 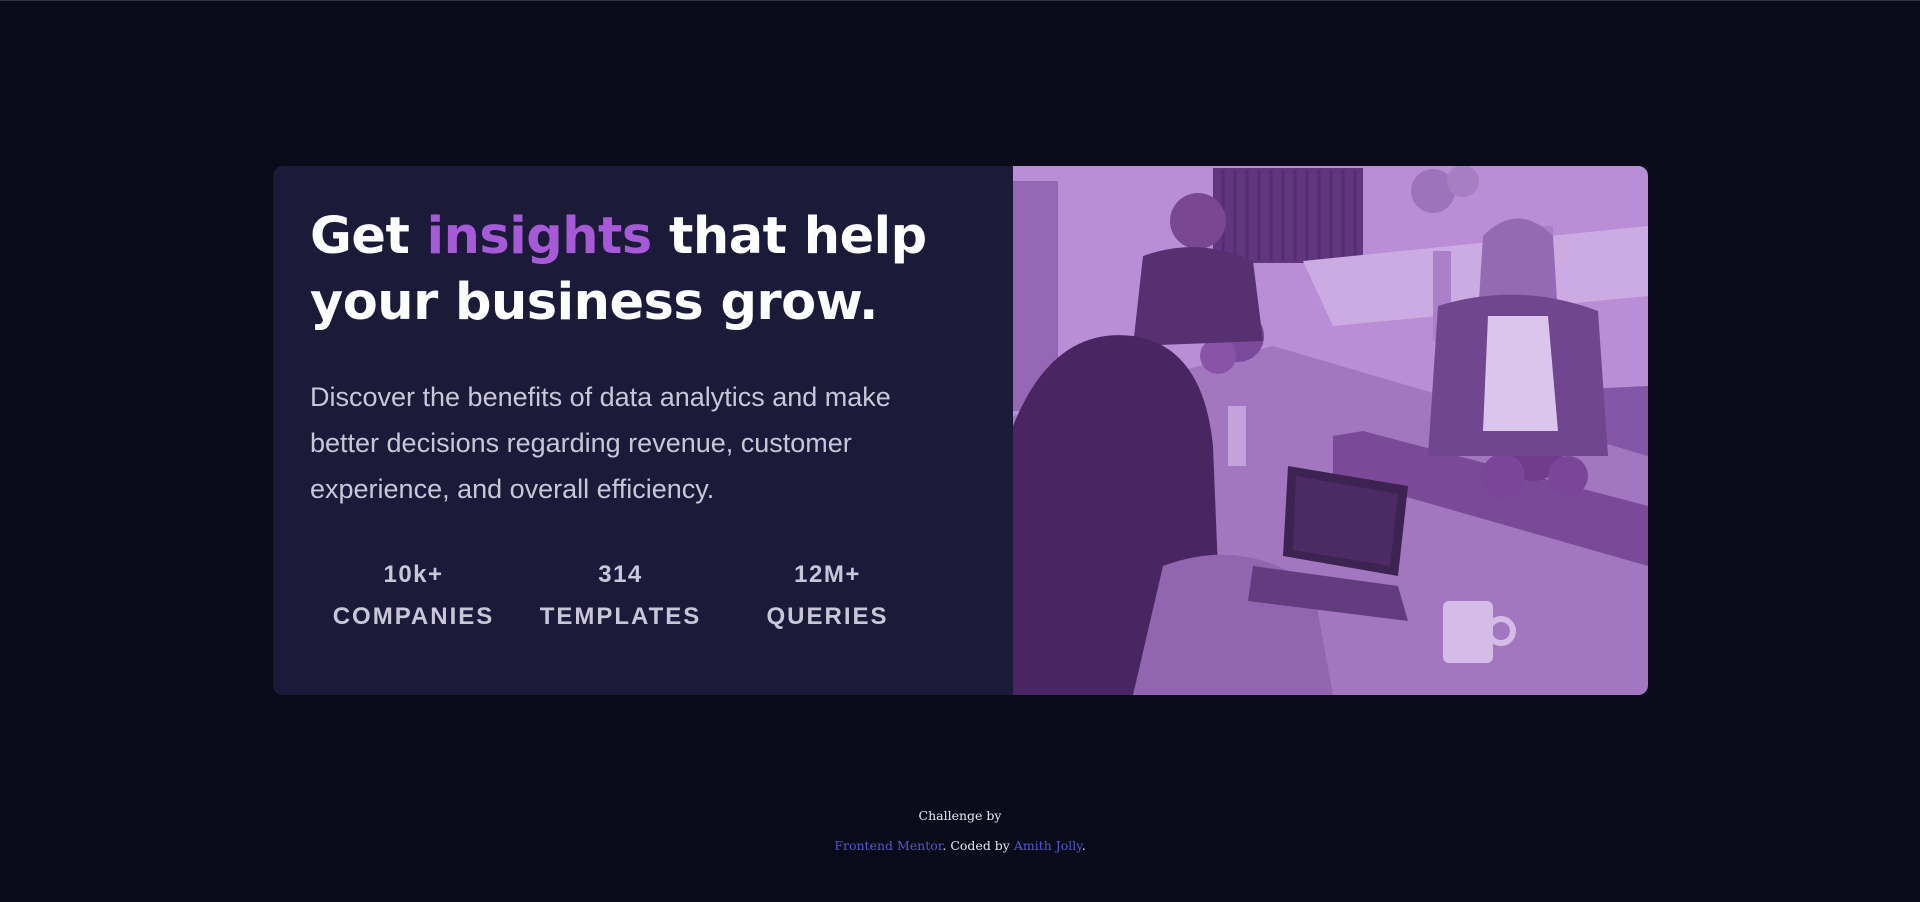 What do you see at coordinates (960, 815) in the screenshot?
I see `attribution-line1: Challenge by` at bounding box center [960, 815].